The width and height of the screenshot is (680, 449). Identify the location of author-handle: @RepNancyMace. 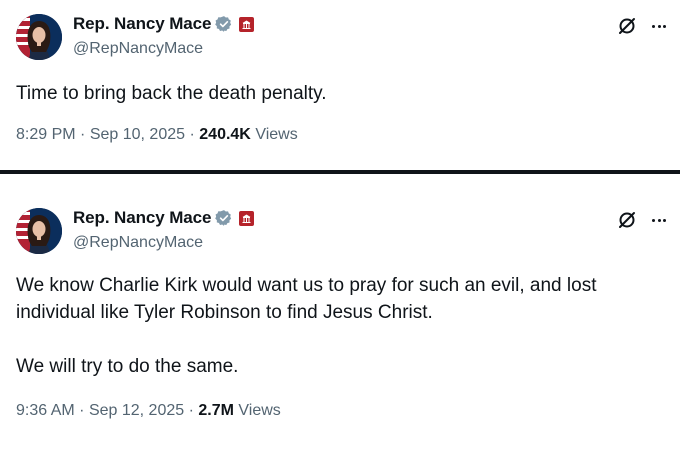
(138, 243).